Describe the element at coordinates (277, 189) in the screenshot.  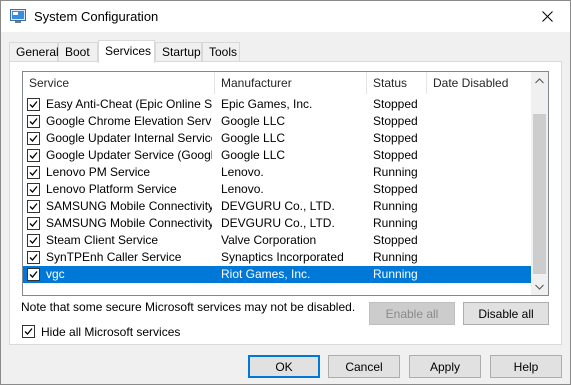
I see `table-row: Lenovo Platform Service Lenovo. Stopped` at that location.